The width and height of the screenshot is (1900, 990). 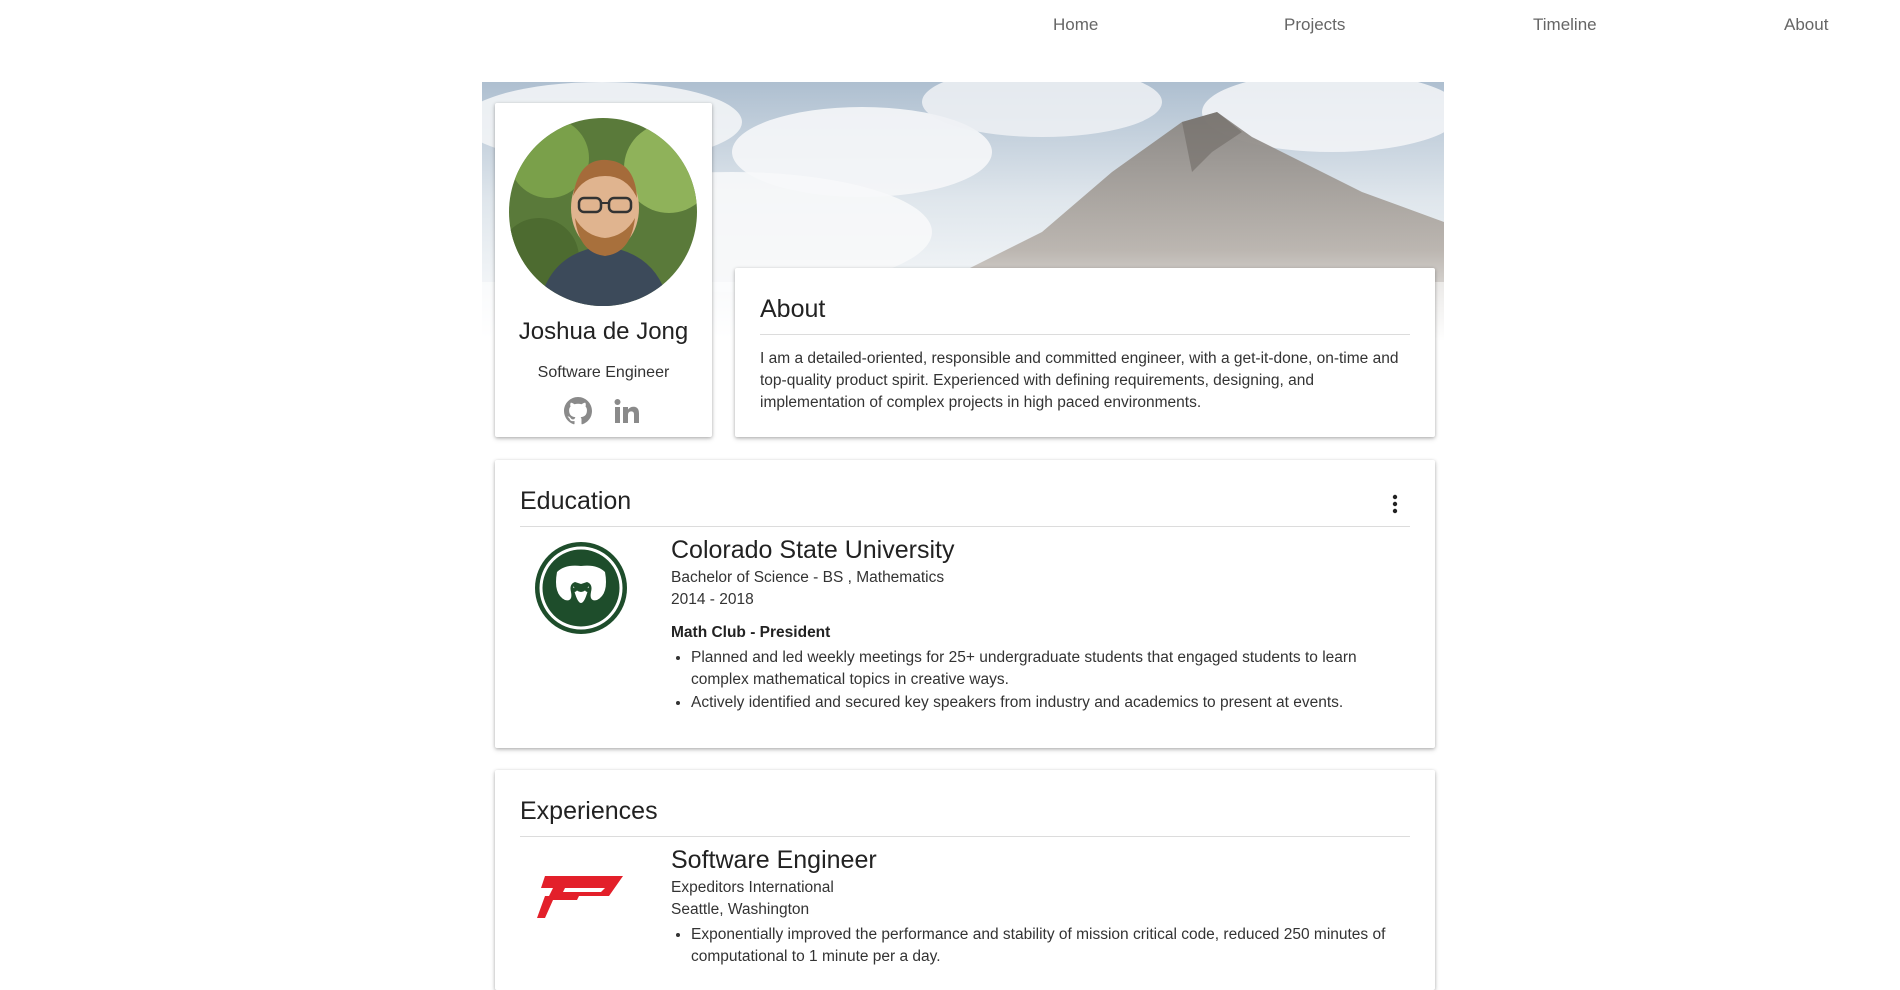 I want to click on school-name: Colorado State University, so click(x=813, y=550).